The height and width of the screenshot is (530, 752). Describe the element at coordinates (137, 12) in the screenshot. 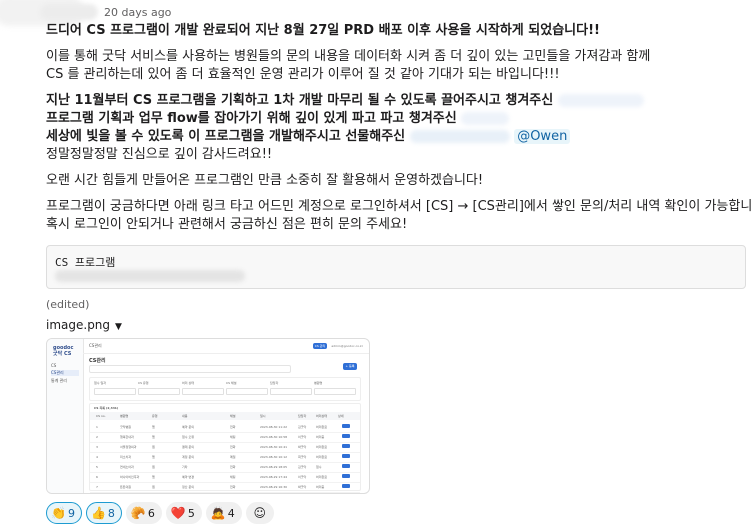

I see `message-timestamp: 20 days ago` at that location.